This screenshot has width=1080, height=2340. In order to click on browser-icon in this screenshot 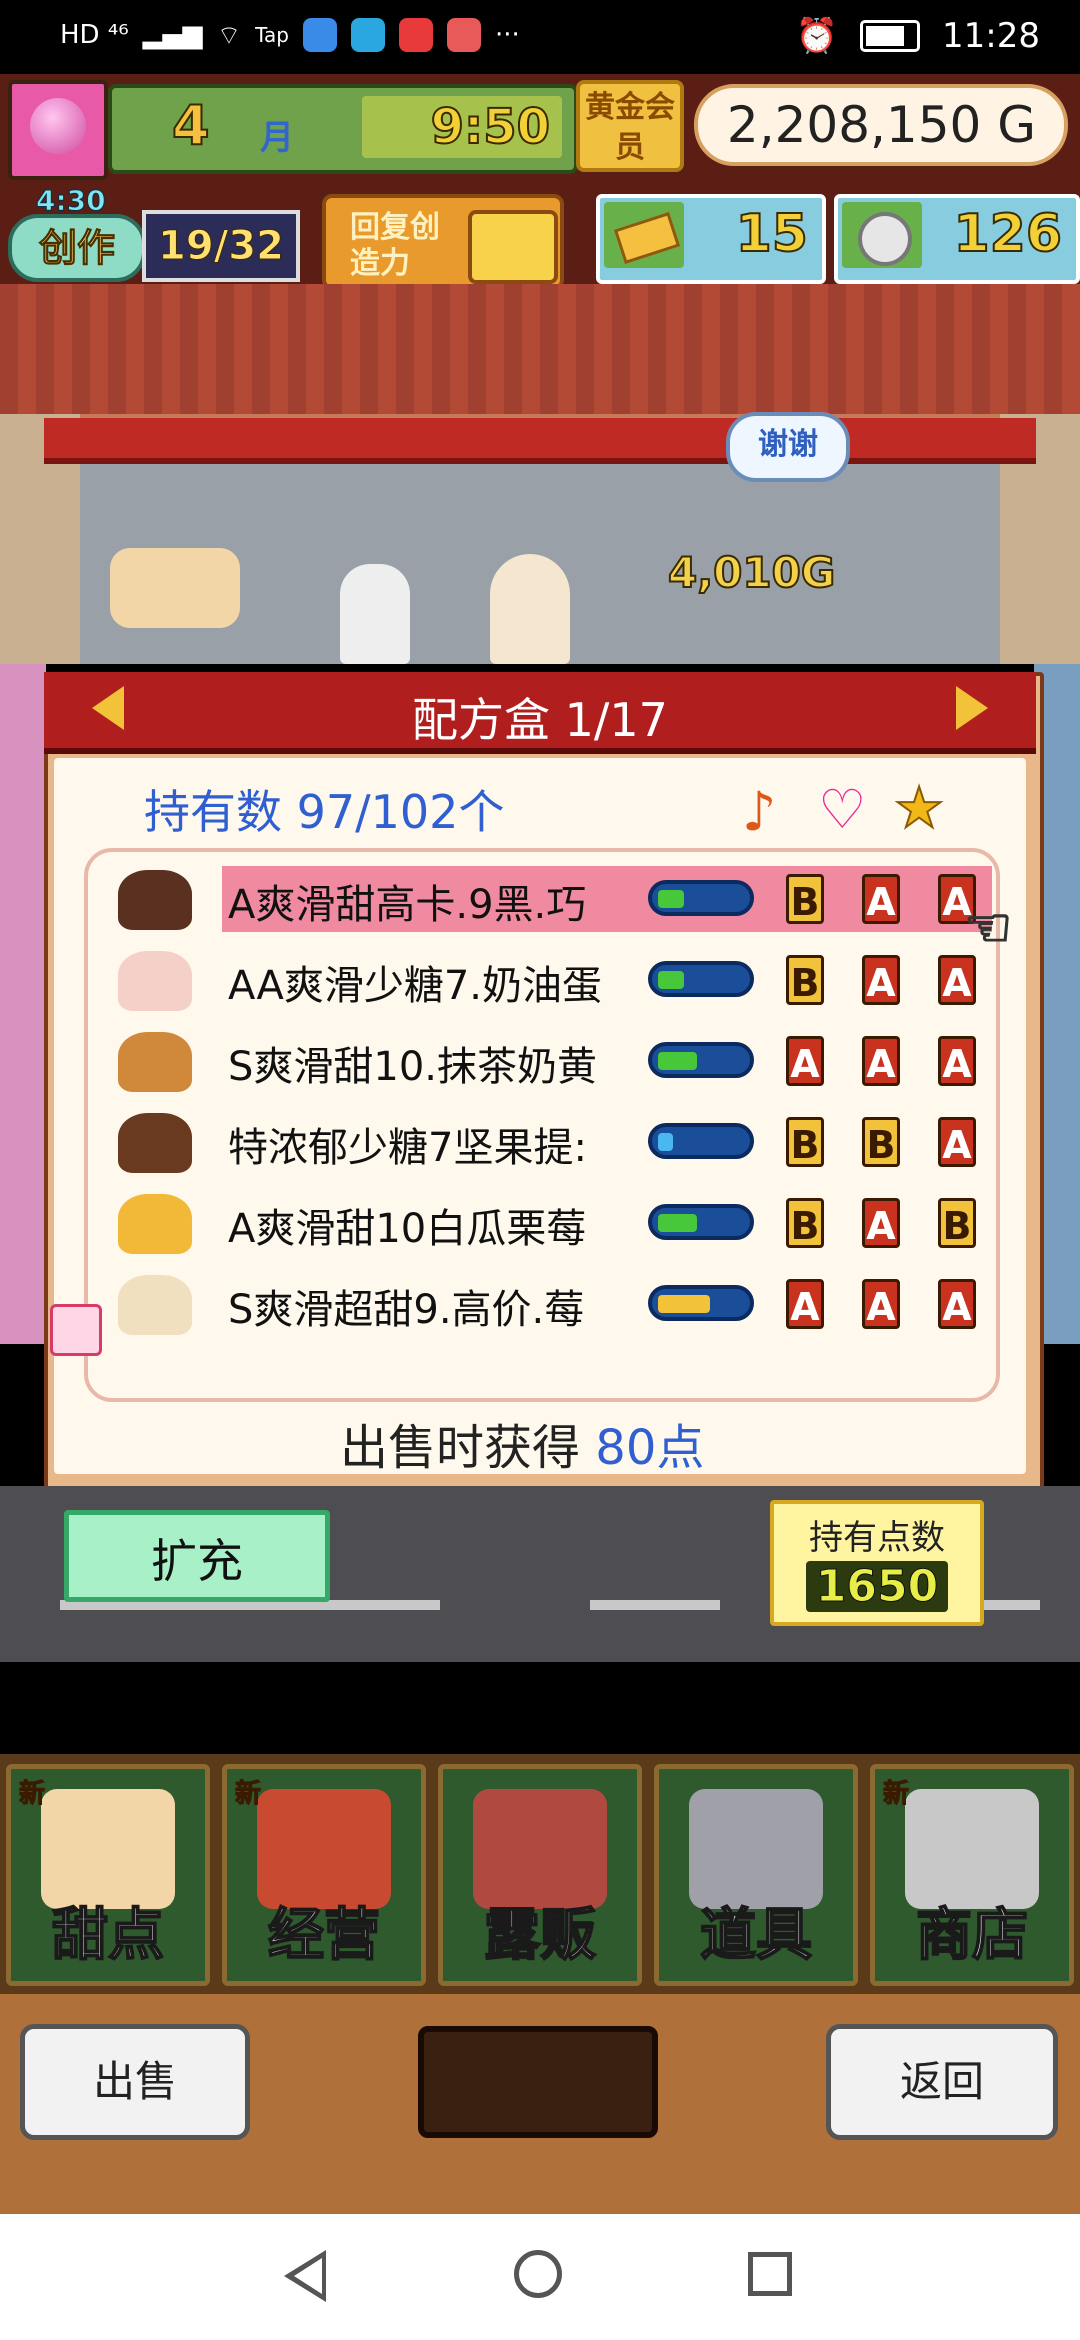, I will do `click(320, 35)`.